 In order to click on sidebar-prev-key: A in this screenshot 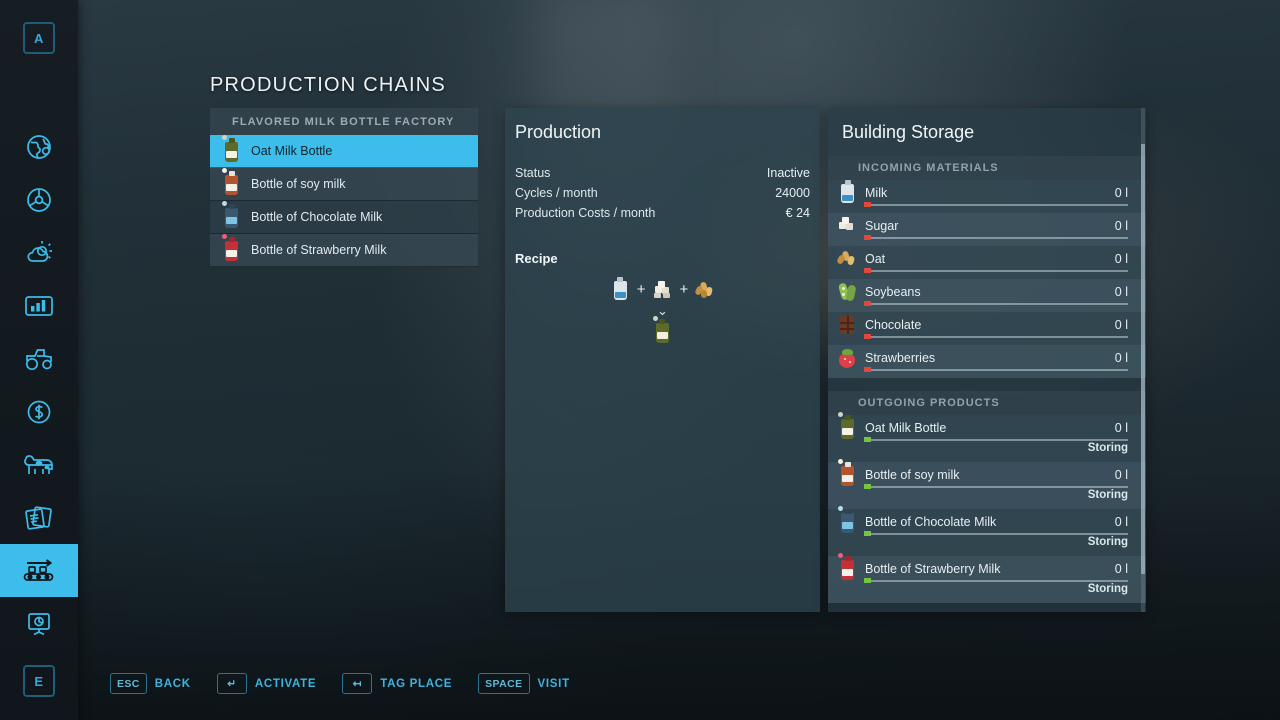, I will do `click(39, 38)`.